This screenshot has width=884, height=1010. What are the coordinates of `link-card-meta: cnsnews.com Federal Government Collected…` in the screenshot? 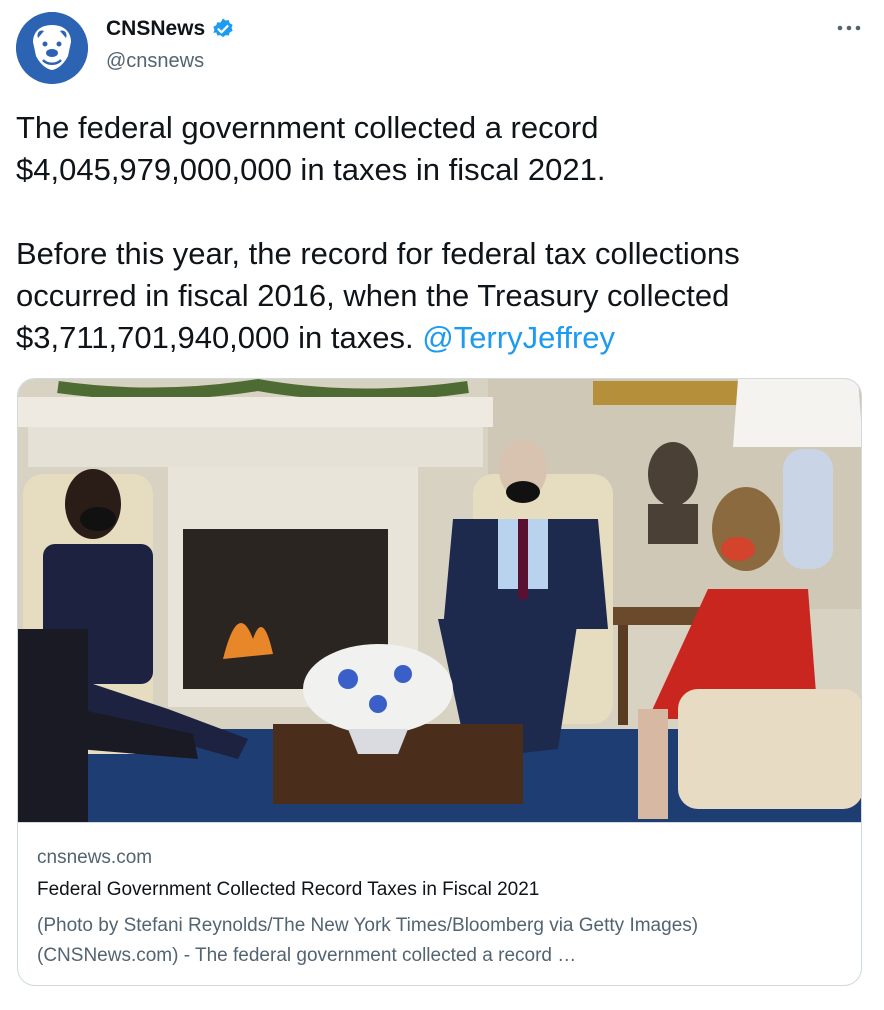 It's located at (439, 909).